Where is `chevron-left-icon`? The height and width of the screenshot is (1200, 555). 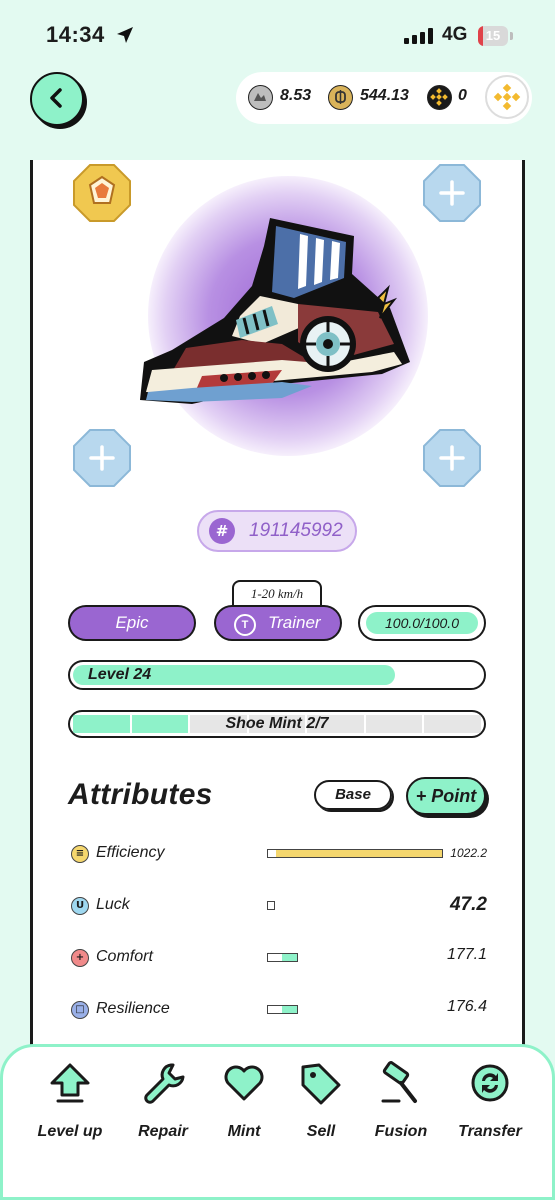
chevron-left-icon is located at coordinates (56, 98).